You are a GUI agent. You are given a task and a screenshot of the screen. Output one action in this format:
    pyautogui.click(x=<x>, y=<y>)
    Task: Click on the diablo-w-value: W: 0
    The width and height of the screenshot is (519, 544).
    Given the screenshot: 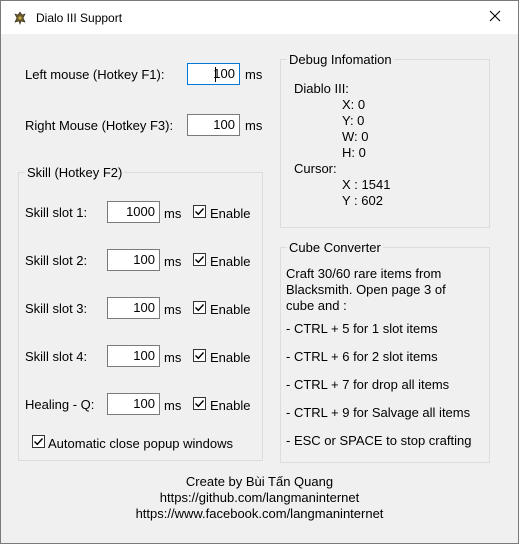 What is the action you would take?
    pyautogui.click(x=355, y=136)
    